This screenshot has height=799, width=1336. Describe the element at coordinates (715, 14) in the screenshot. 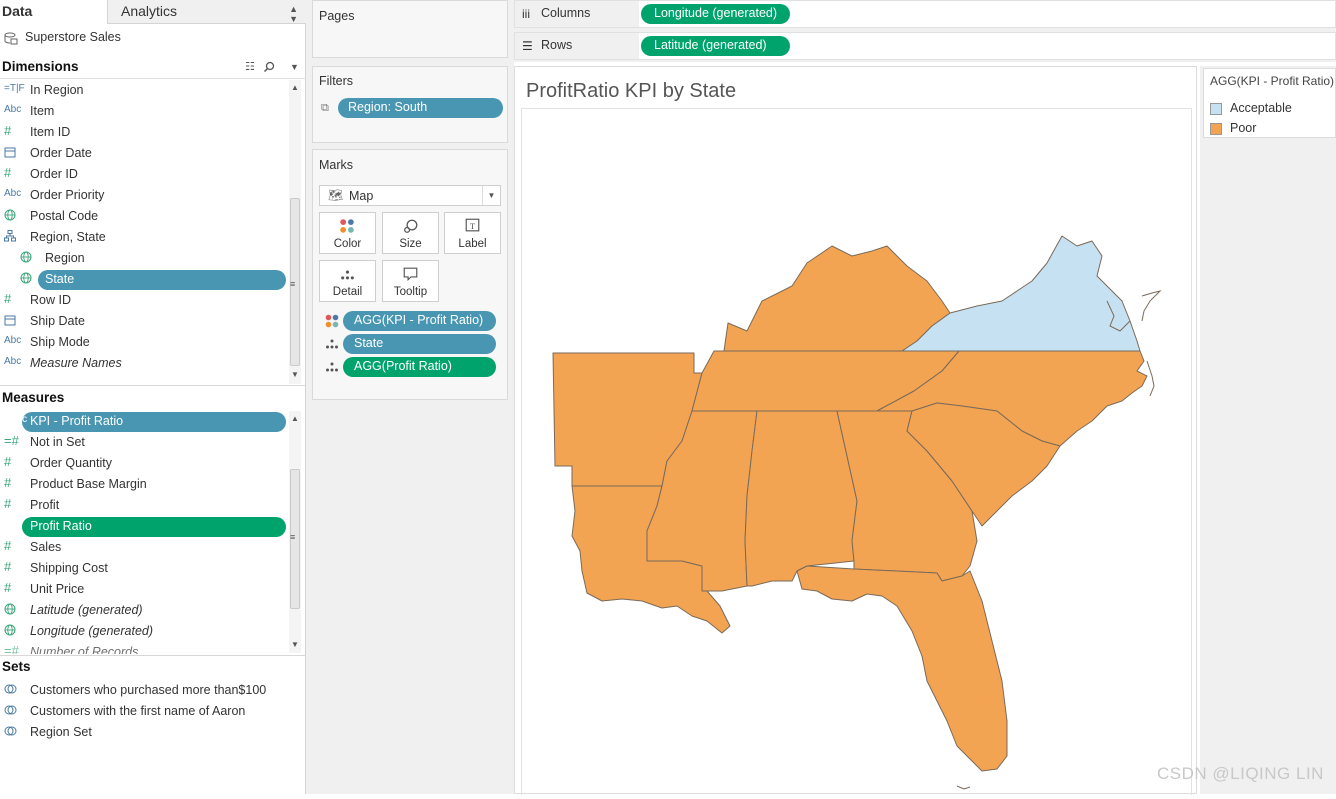

I see `columns-pill-longitude: Longitude (generated)` at that location.